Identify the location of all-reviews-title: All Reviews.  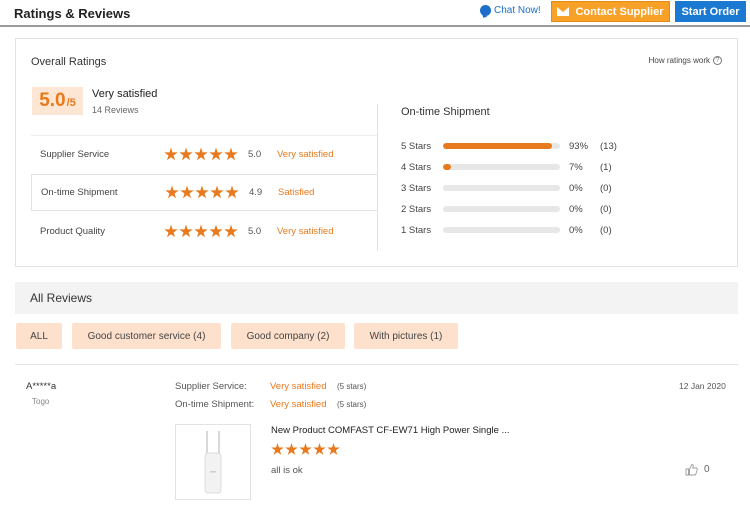
(61, 298).